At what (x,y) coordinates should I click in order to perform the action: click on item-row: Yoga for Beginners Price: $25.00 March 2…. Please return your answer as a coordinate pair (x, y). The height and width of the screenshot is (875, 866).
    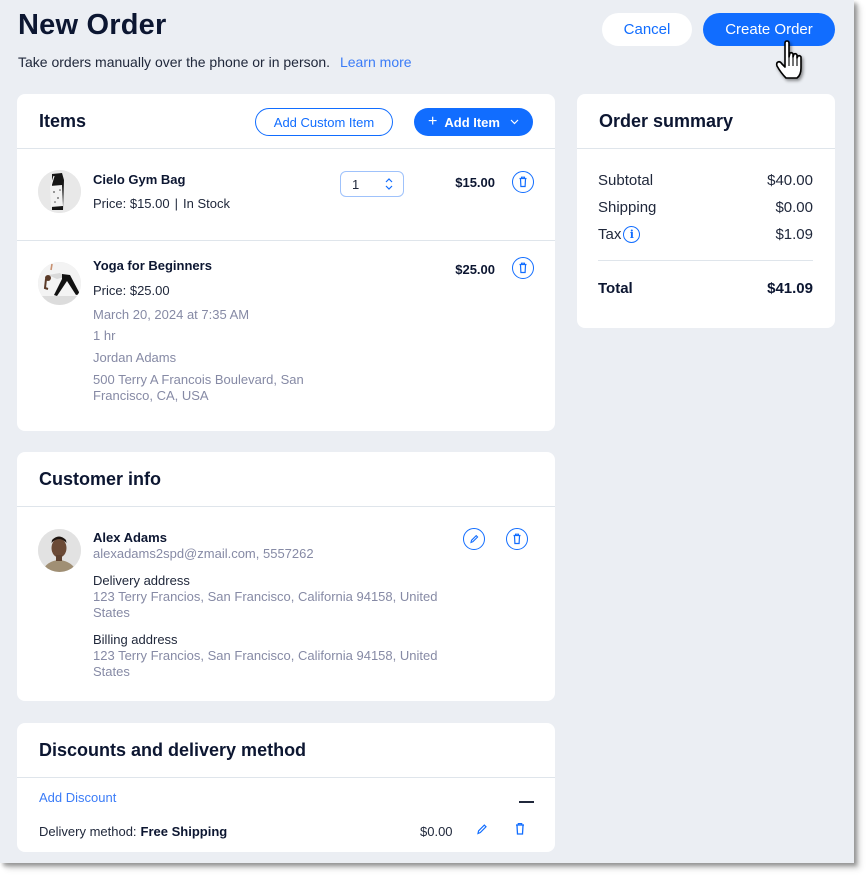
    Looking at the image, I should click on (286, 336).